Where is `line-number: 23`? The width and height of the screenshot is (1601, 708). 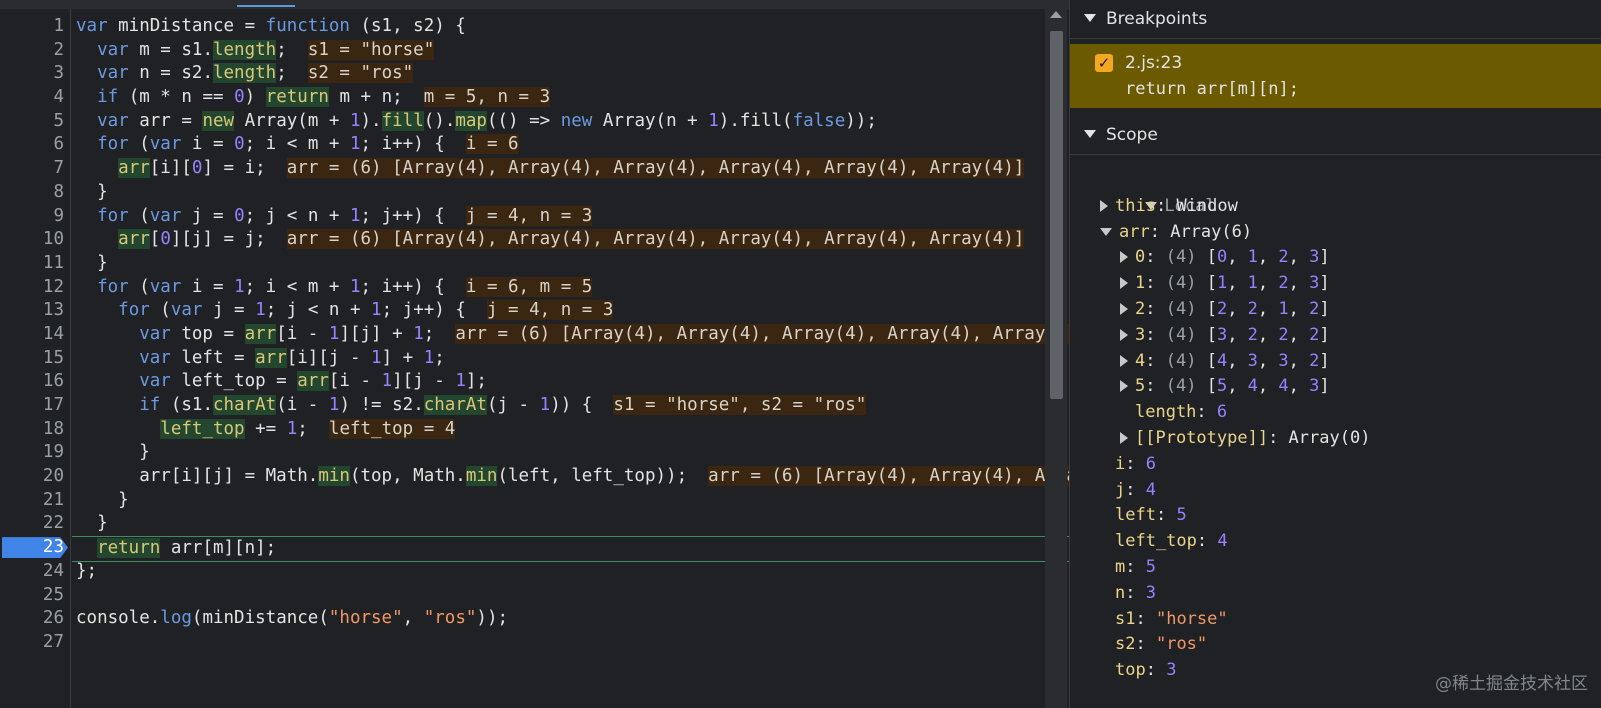
line-number: 23 is located at coordinates (32, 548).